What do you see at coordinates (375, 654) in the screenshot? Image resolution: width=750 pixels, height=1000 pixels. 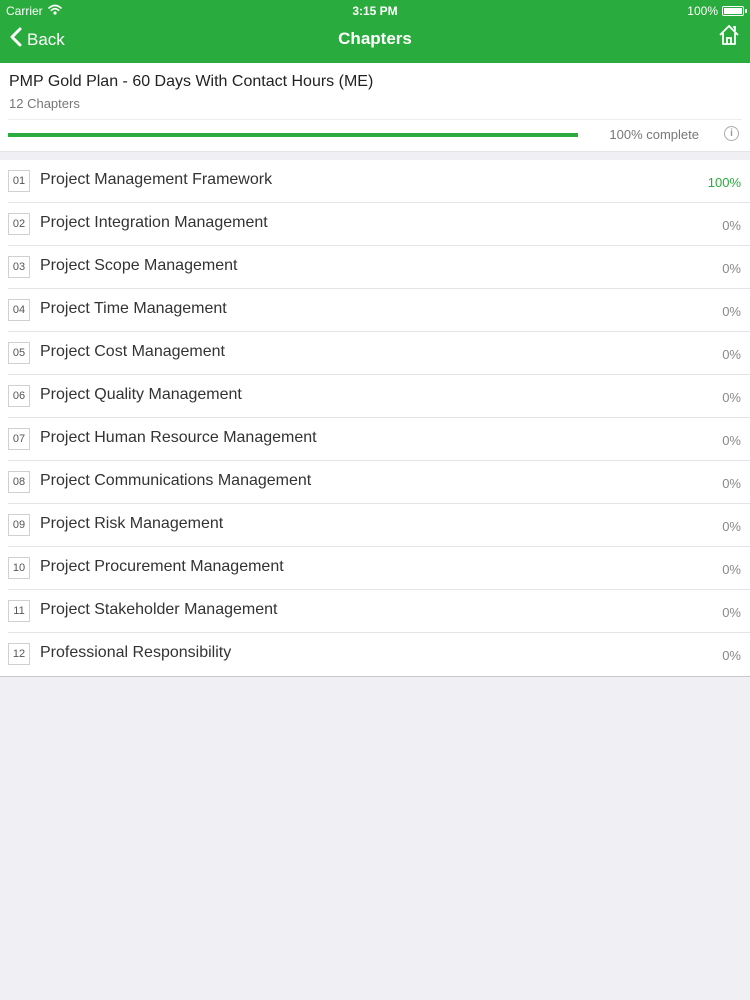 I see `chapter-row: 12 Professional Responsibility 0%` at bounding box center [375, 654].